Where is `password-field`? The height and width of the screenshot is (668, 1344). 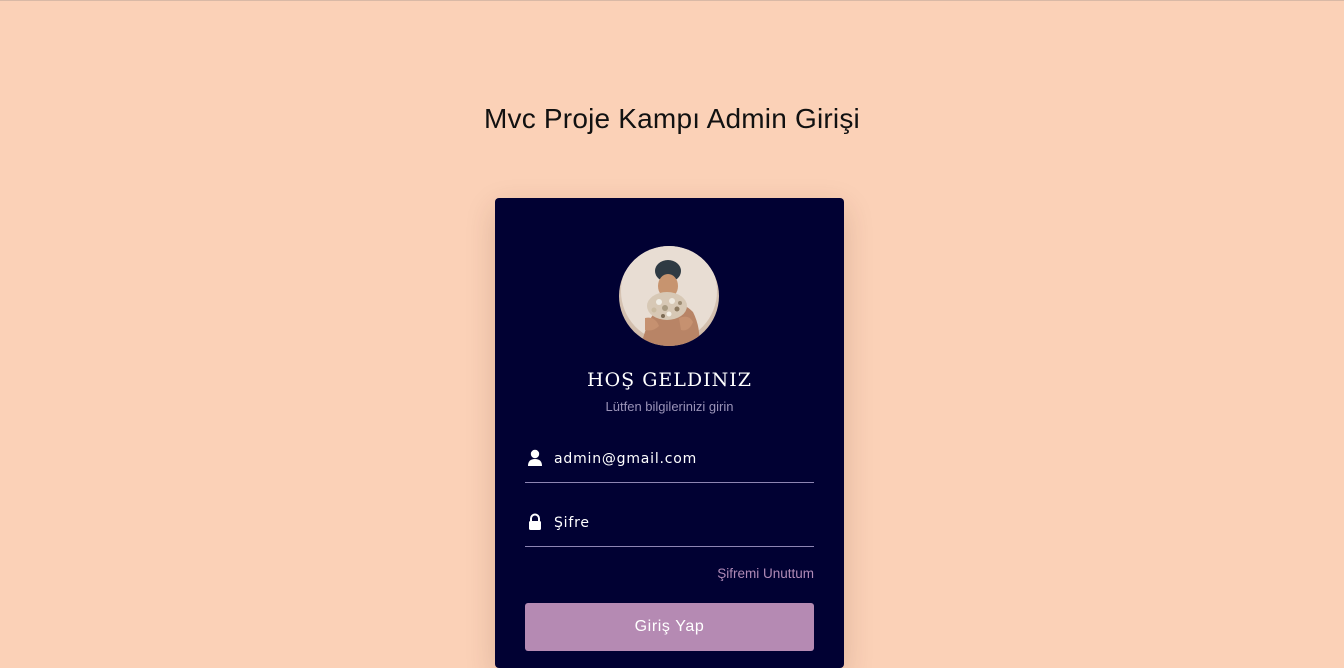
password-field is located at coordinates (669, 526).